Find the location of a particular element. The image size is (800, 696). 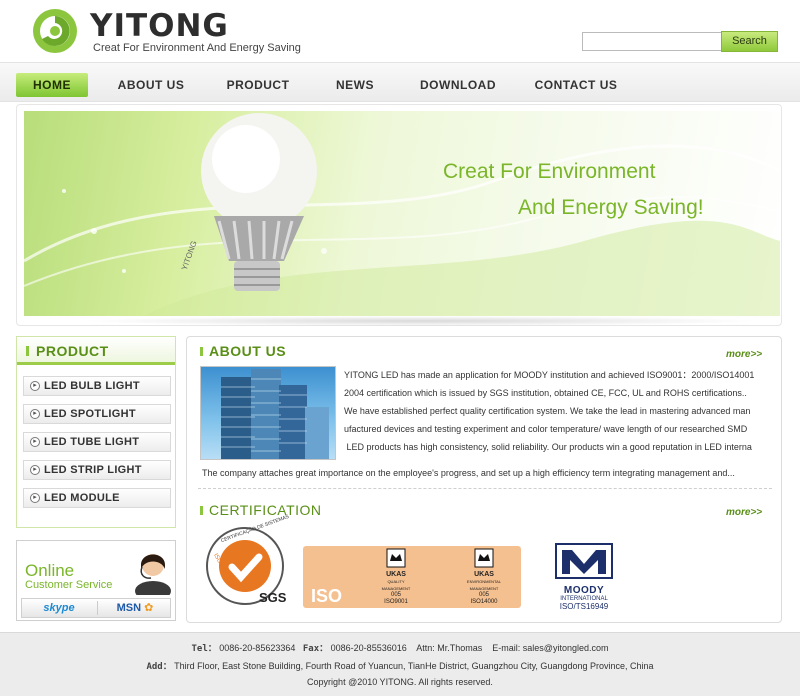

led-bulb-image is located at coordinates (259, 202).